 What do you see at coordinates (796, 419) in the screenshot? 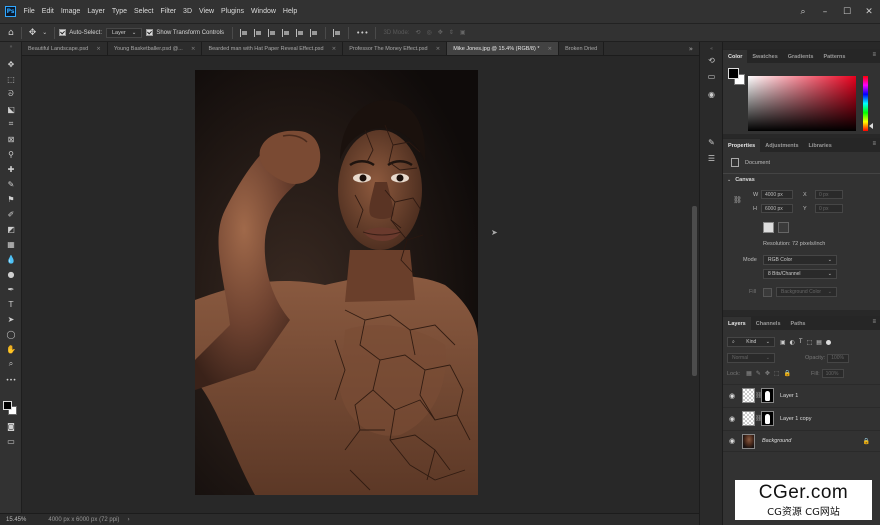
I see `layer-name: Layer 1 copy` at bounding box center [796, 419].